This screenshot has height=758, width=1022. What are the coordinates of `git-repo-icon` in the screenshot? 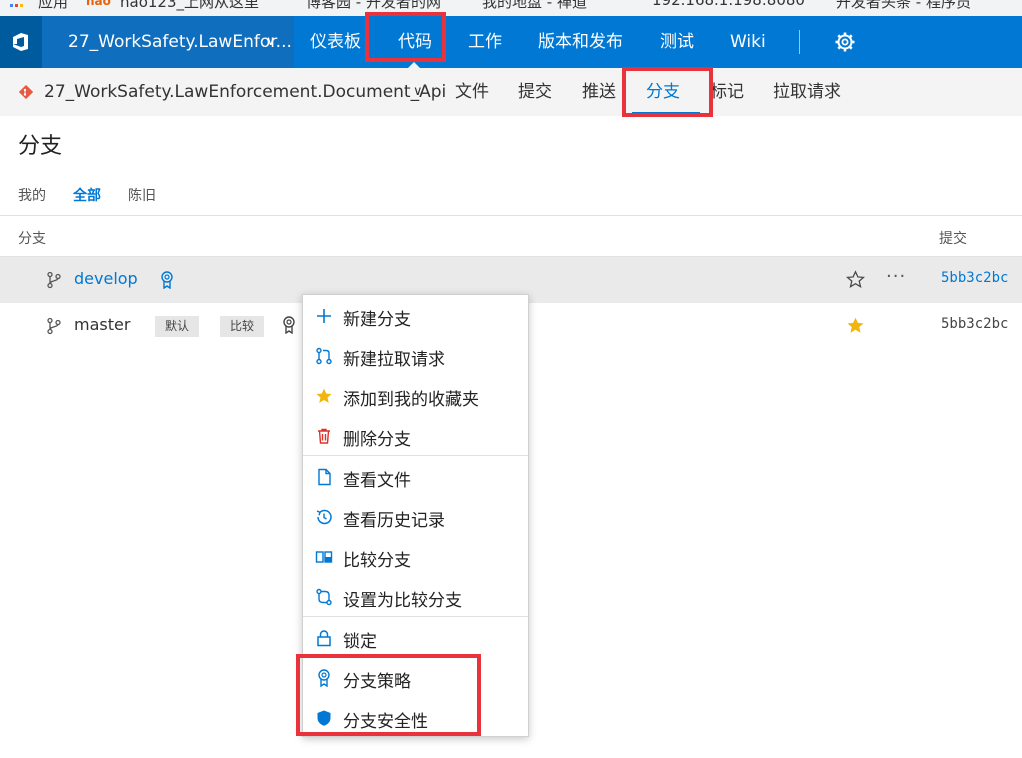 It's located at (26, 92).